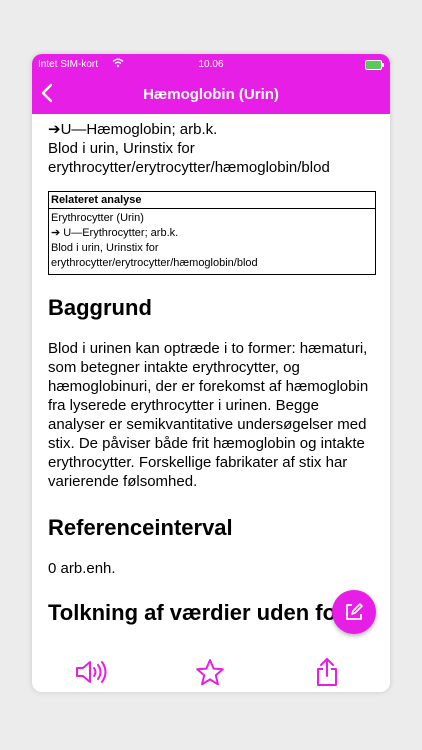 The width and height of the screenshot is (422, 750). Describe the element at coordinates (133, 129) in the screenshot. I see `intro-line: ➔U—Hæmoglobin; arb.k.` at that location.